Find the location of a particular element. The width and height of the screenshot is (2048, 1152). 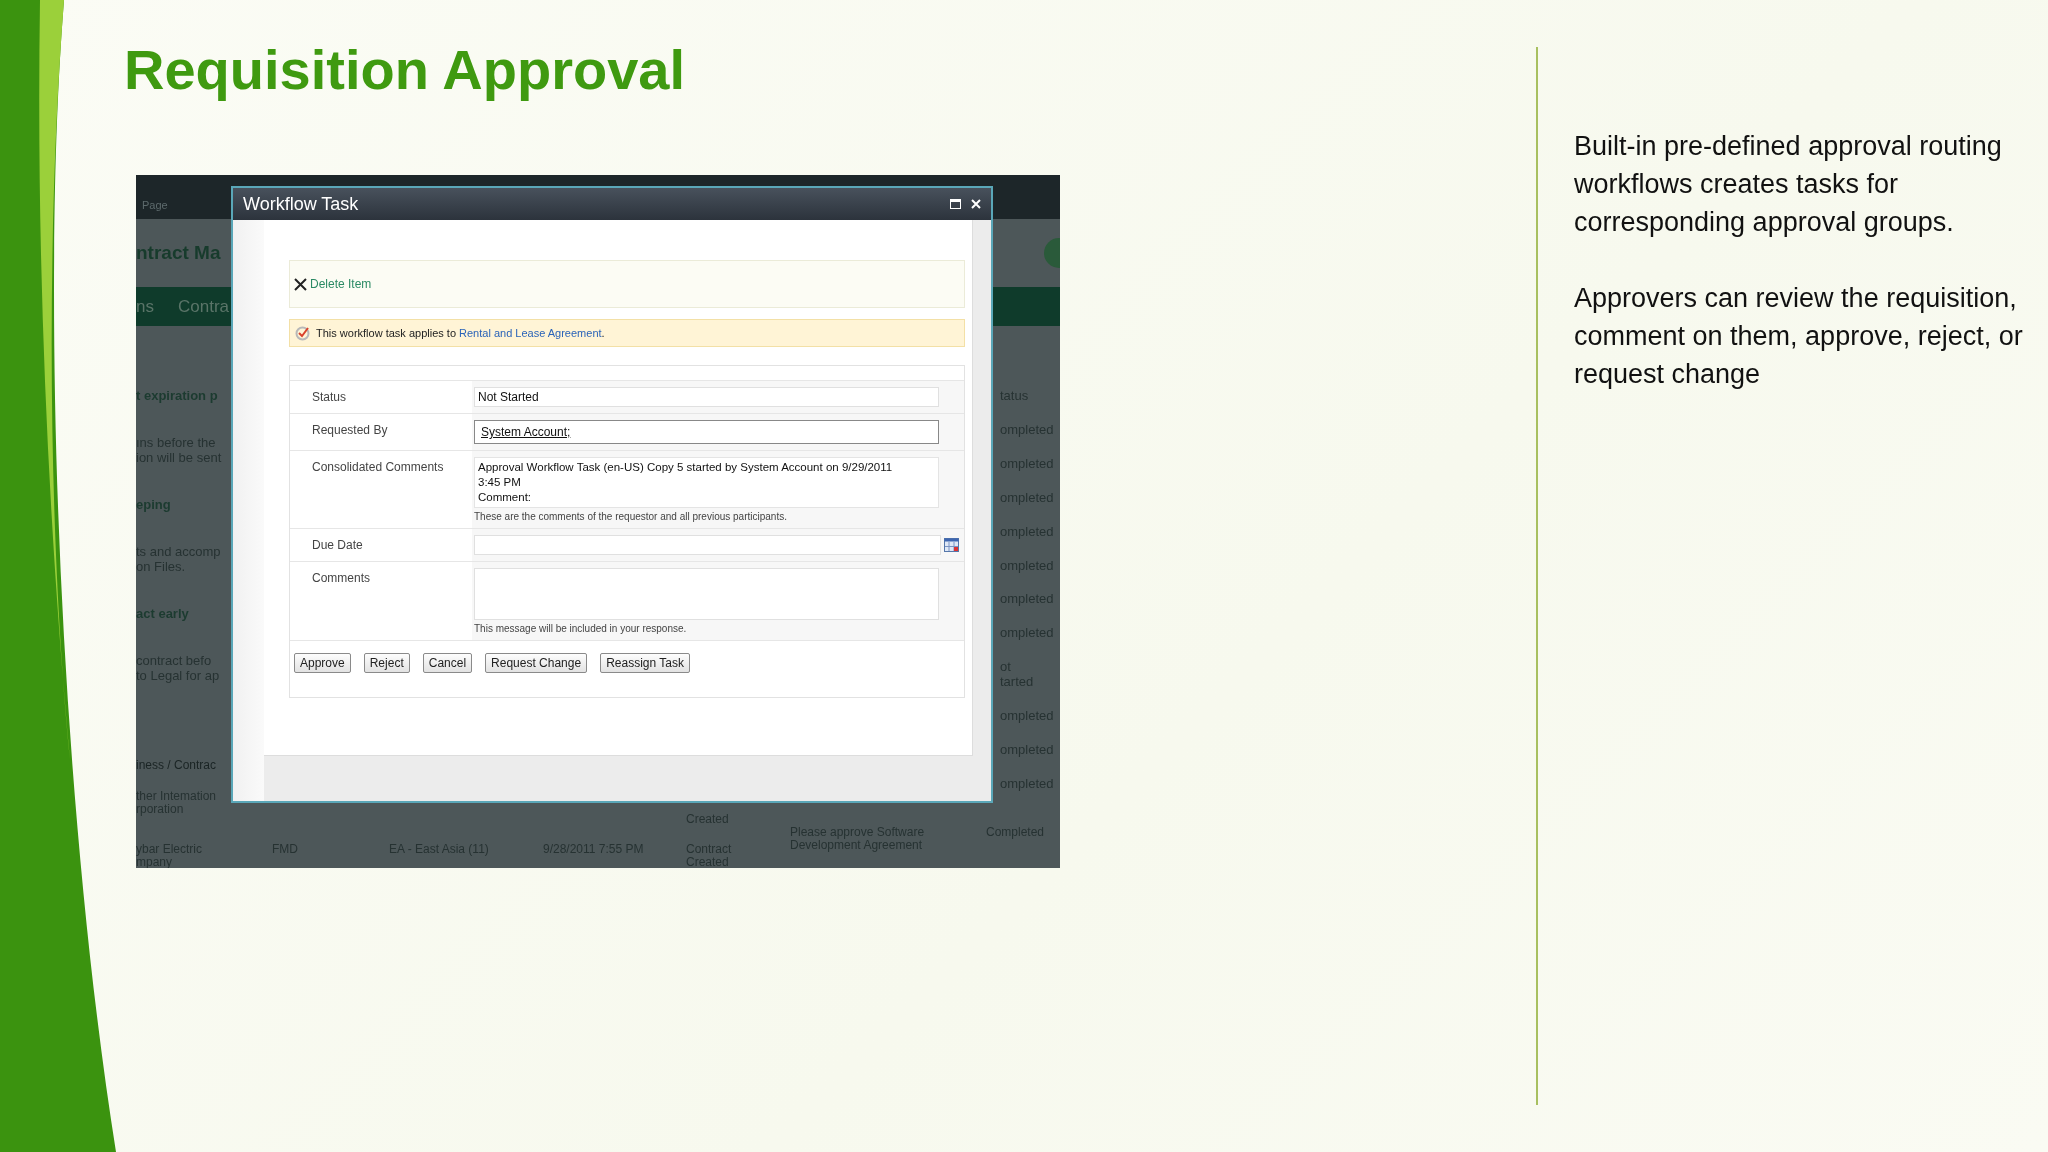

field-label: Requested By is located at coordinates (350, 430).